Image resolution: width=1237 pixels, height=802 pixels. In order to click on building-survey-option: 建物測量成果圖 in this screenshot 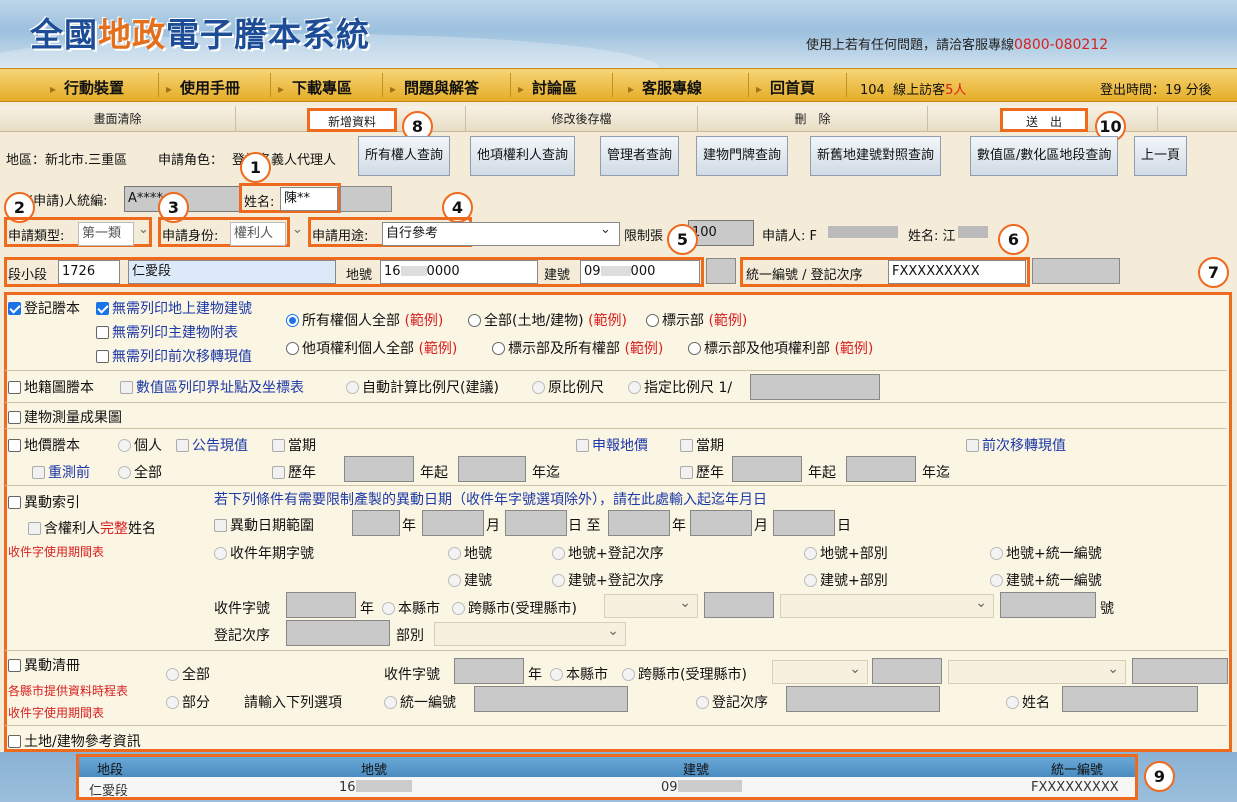, I will do `click(65, 417)`.